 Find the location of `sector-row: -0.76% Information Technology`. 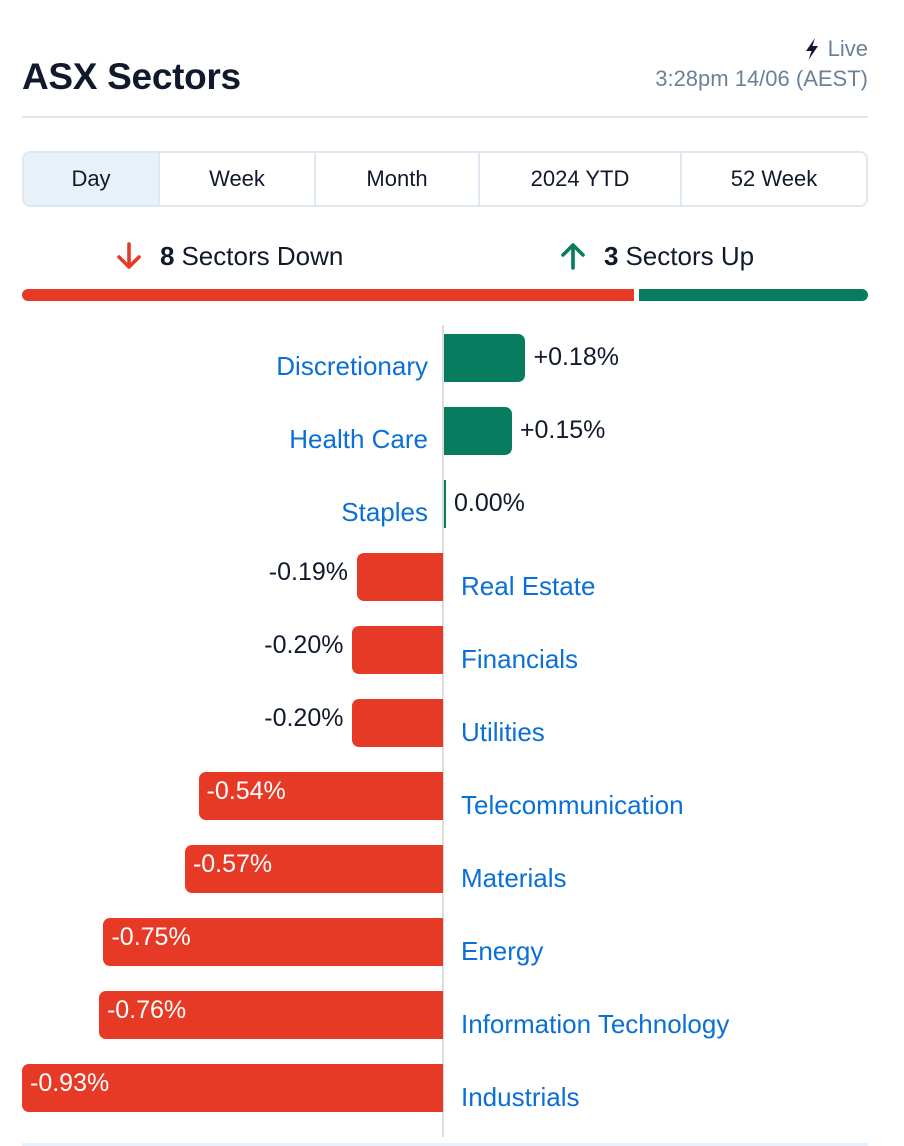

sector-row: -0.76% Information Technology is located at coordinates (452, 1018).